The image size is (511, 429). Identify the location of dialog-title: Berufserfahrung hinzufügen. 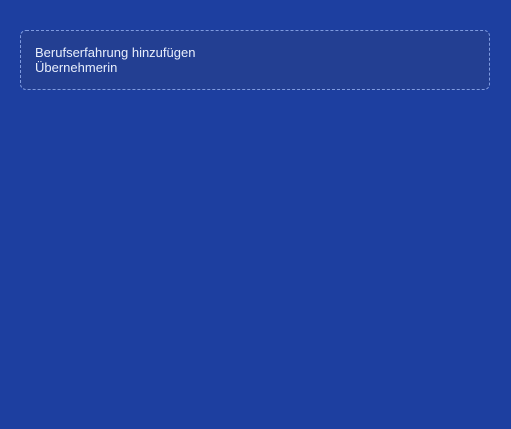
(115, 52).